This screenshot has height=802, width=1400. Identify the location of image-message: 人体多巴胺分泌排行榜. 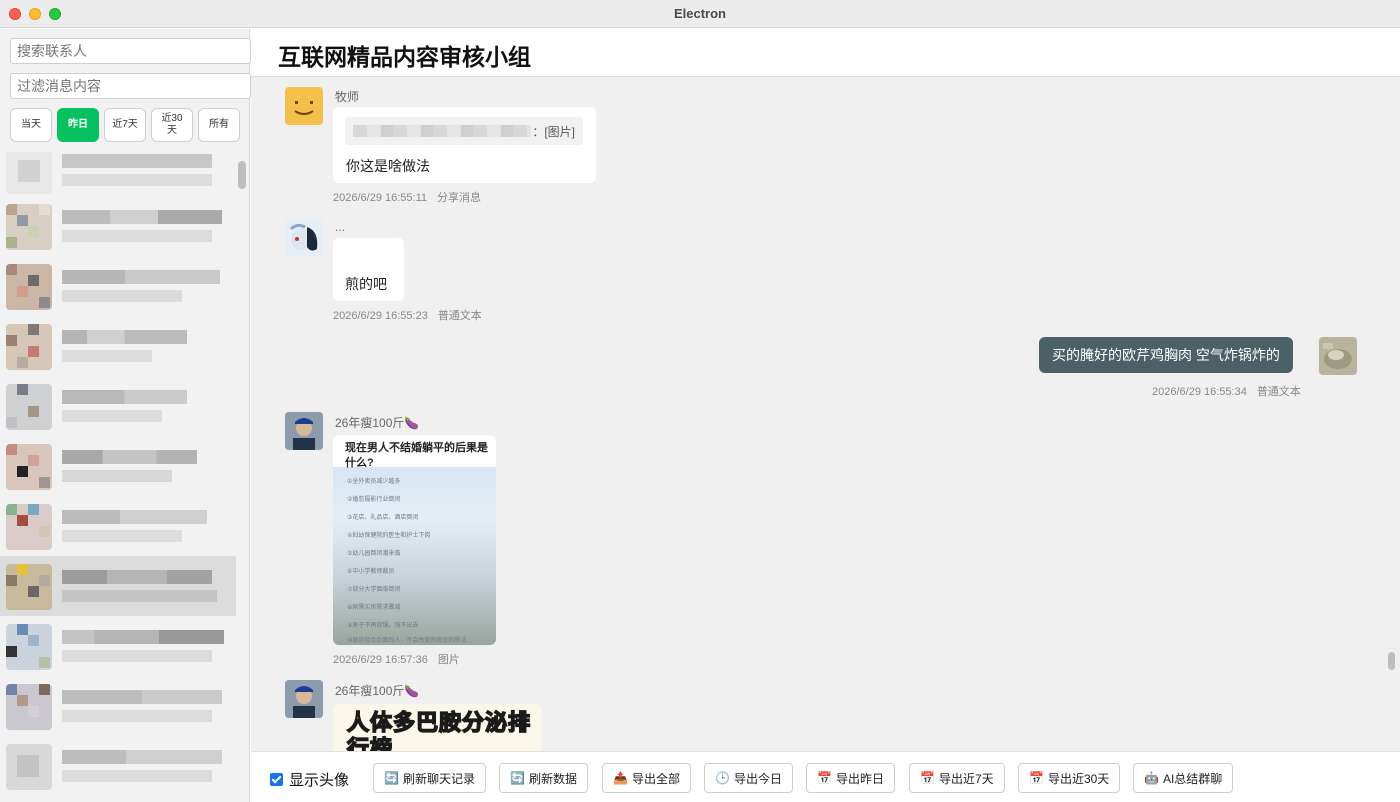
(437, 727).